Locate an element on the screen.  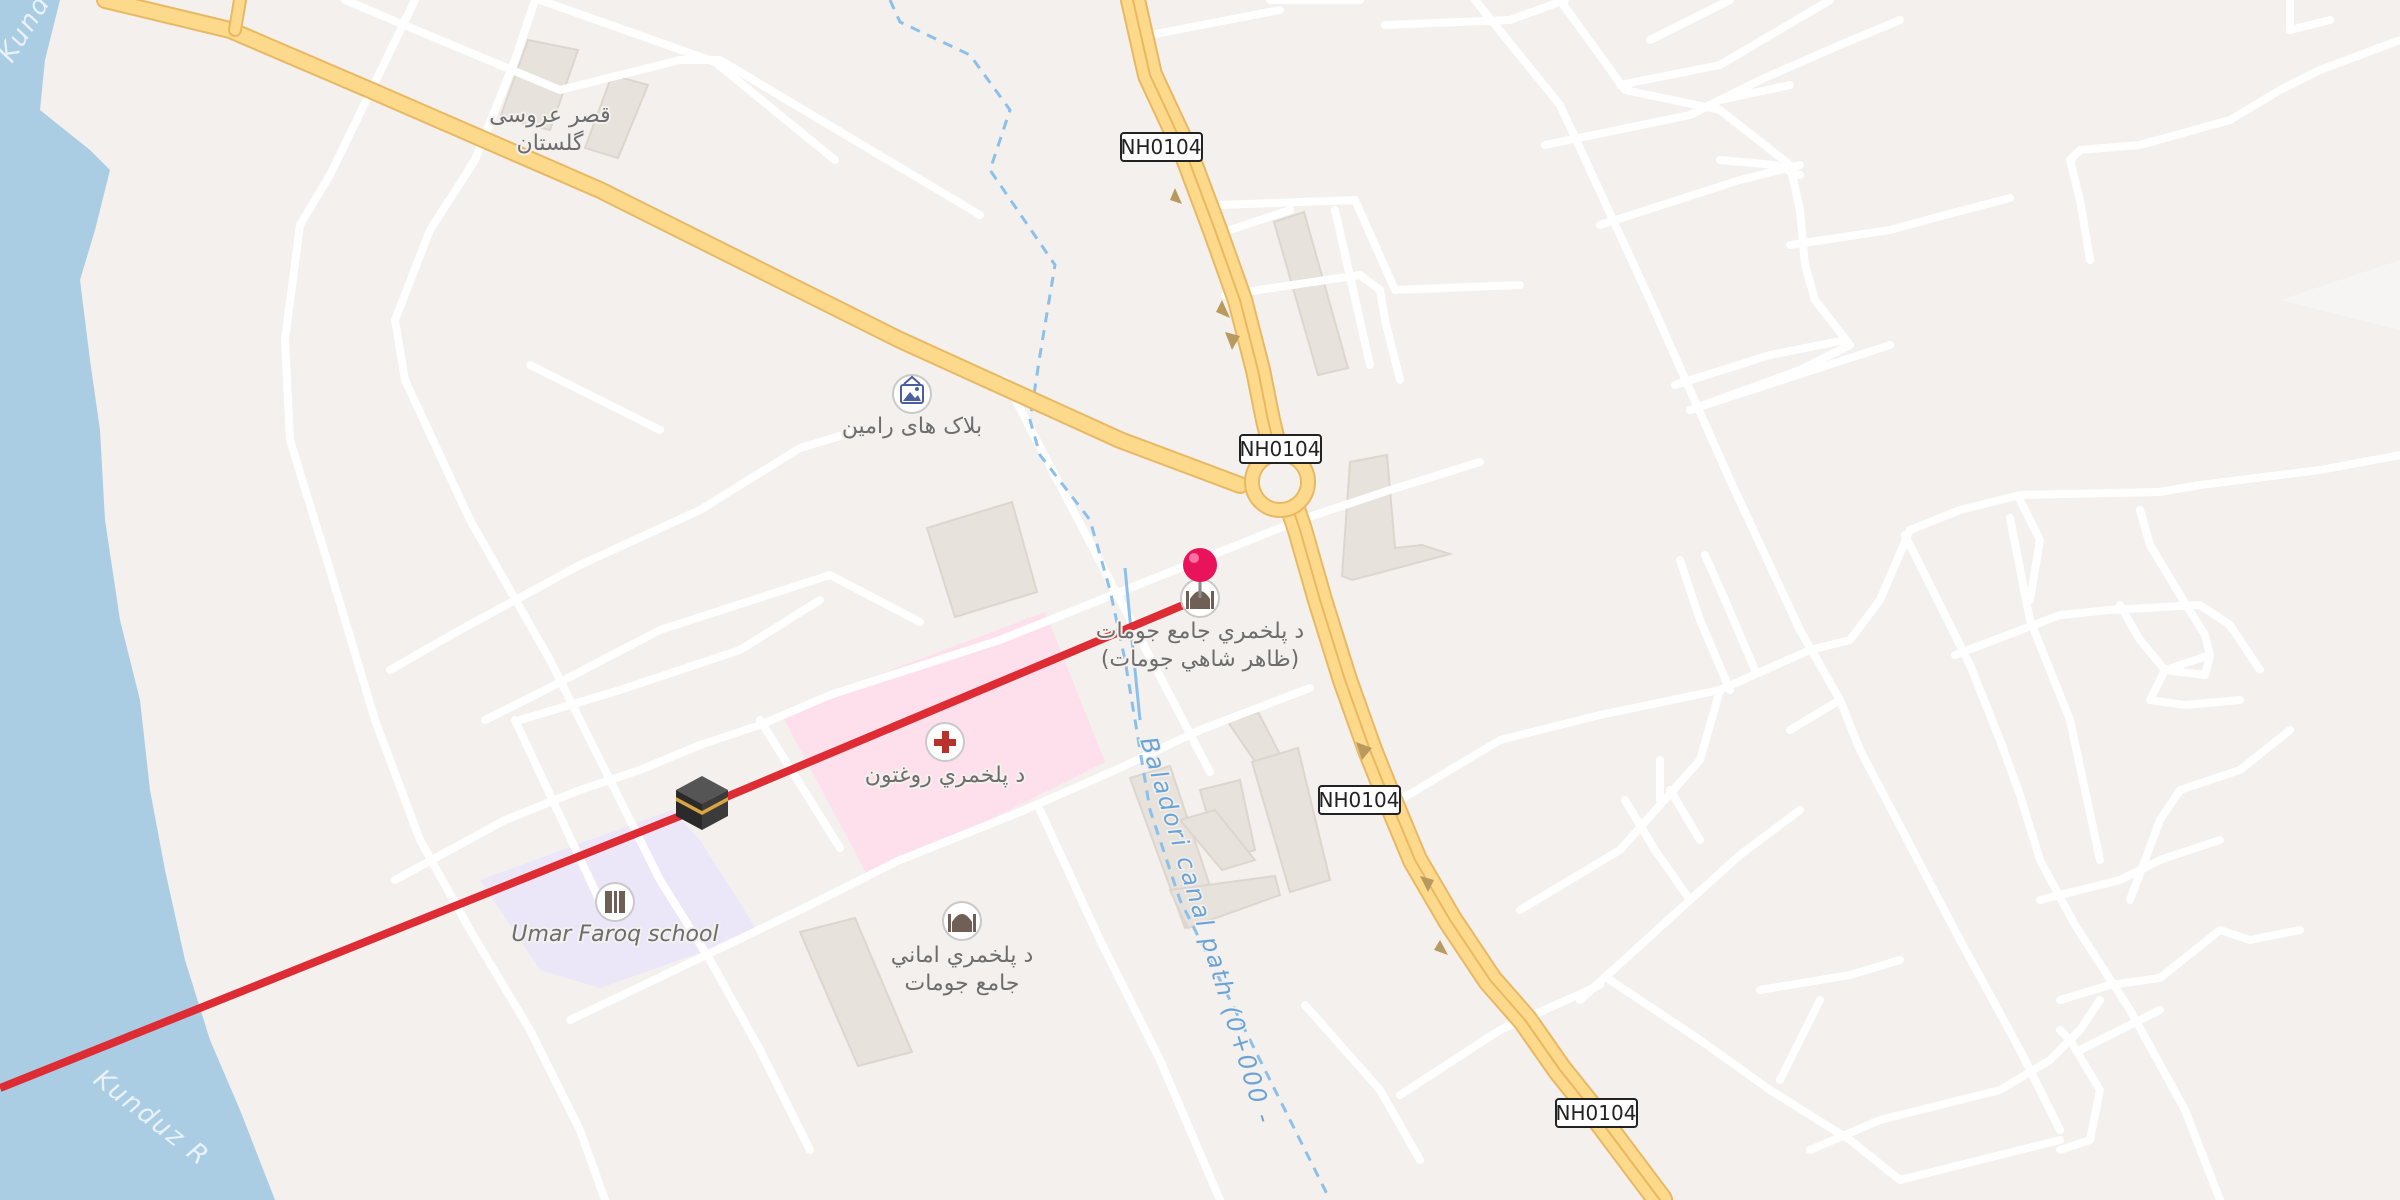
poi-wedding-hall-label-1: قصر عروسی is located at coordinates (549, 115).